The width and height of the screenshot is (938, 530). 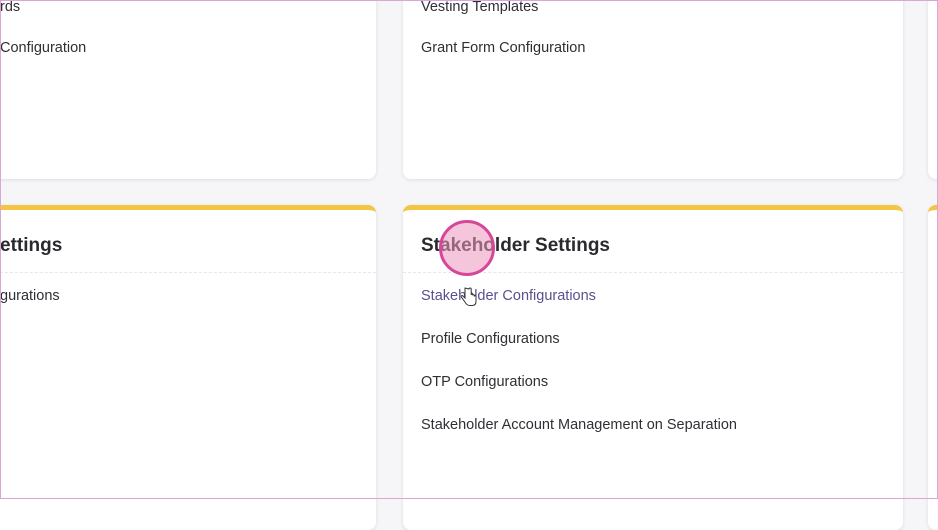 What do you see at coordinates (188, 89) in the screenshot?
I see `card-top-left: rds Configuration` at bounding box center [188, 89].